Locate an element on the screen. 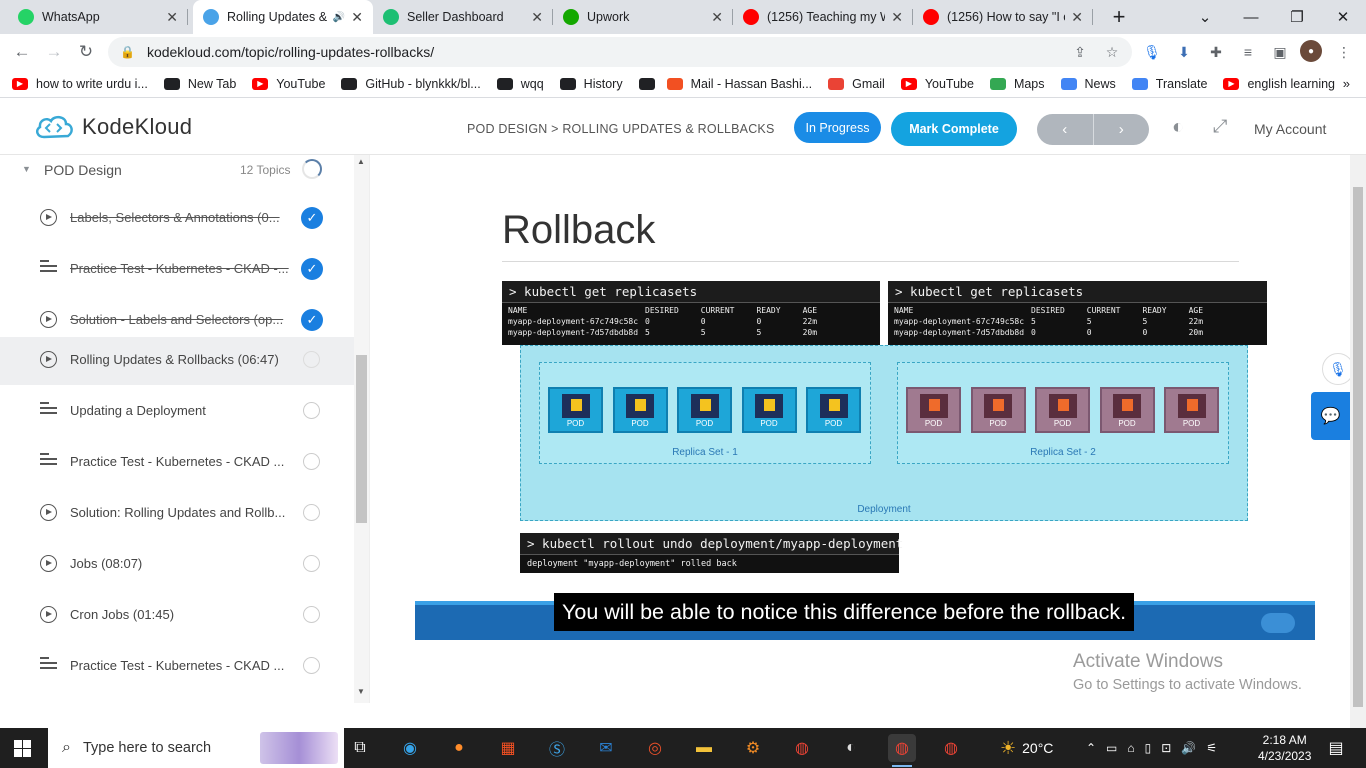 The height and width of the screenshot is (768, 1366). sidebar-lesson-item: Updating a Deployment is located at coordinates (177, 412).